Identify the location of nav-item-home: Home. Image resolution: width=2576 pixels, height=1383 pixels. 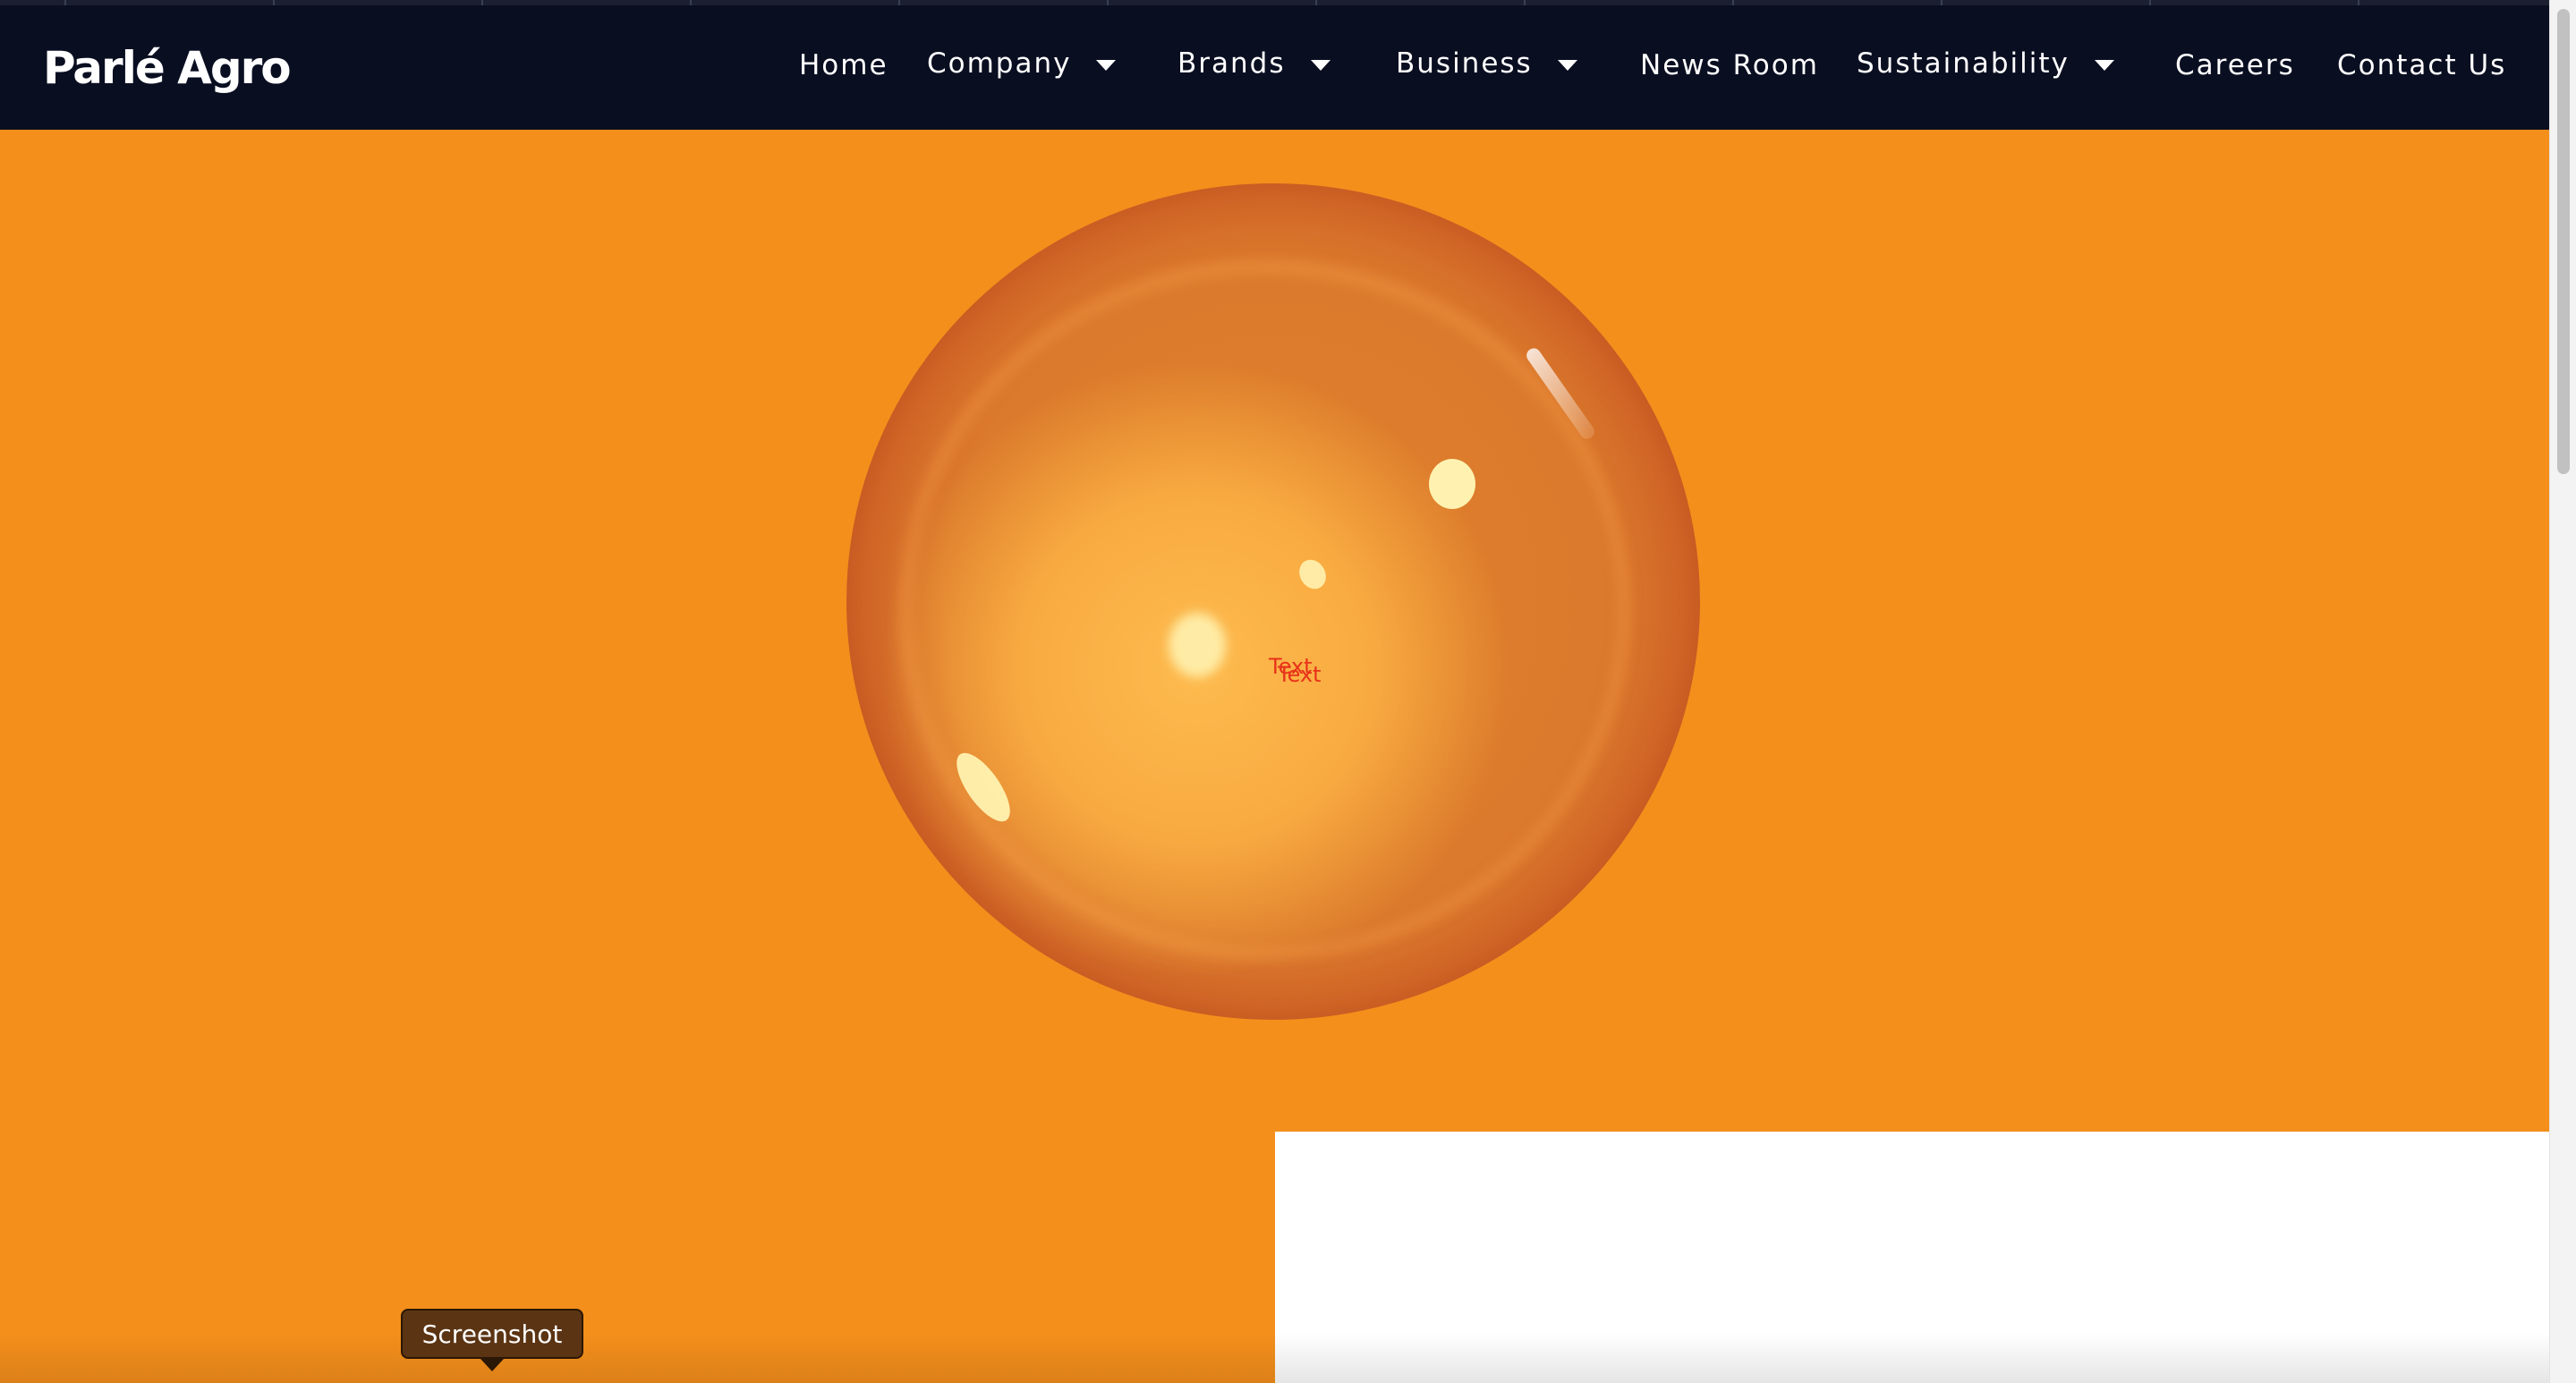
(843, 66).